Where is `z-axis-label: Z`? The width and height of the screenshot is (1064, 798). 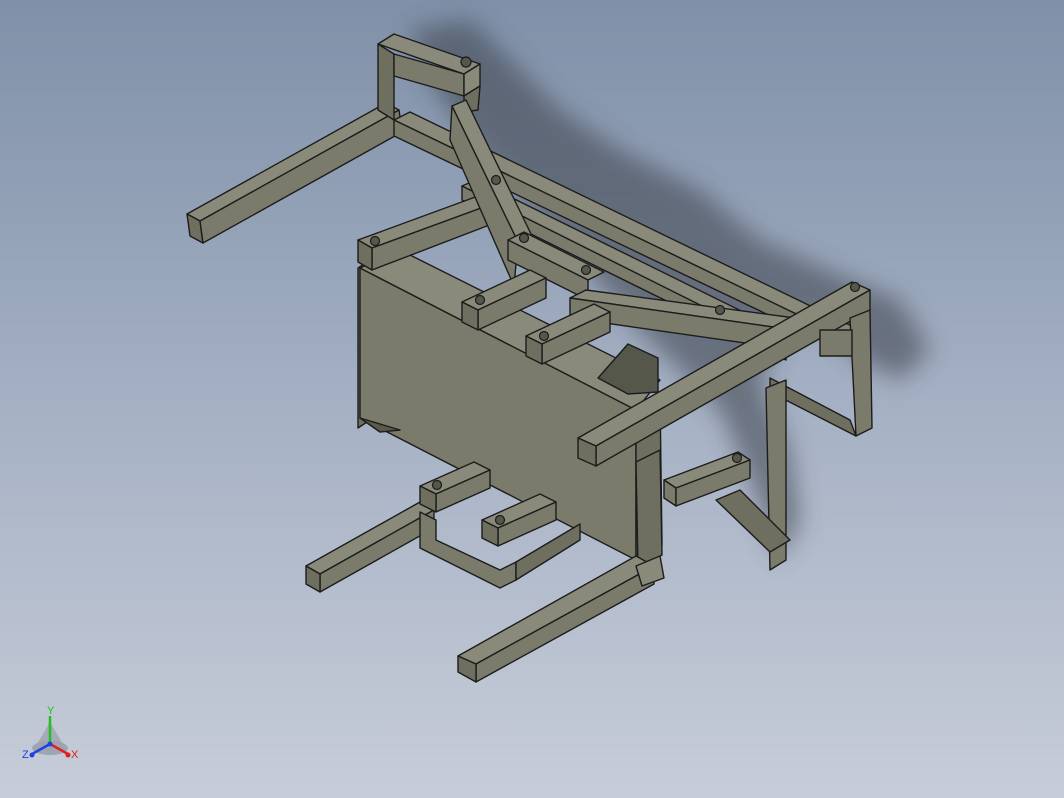
z-axis-label: Z is located at coordinates (25, 755).